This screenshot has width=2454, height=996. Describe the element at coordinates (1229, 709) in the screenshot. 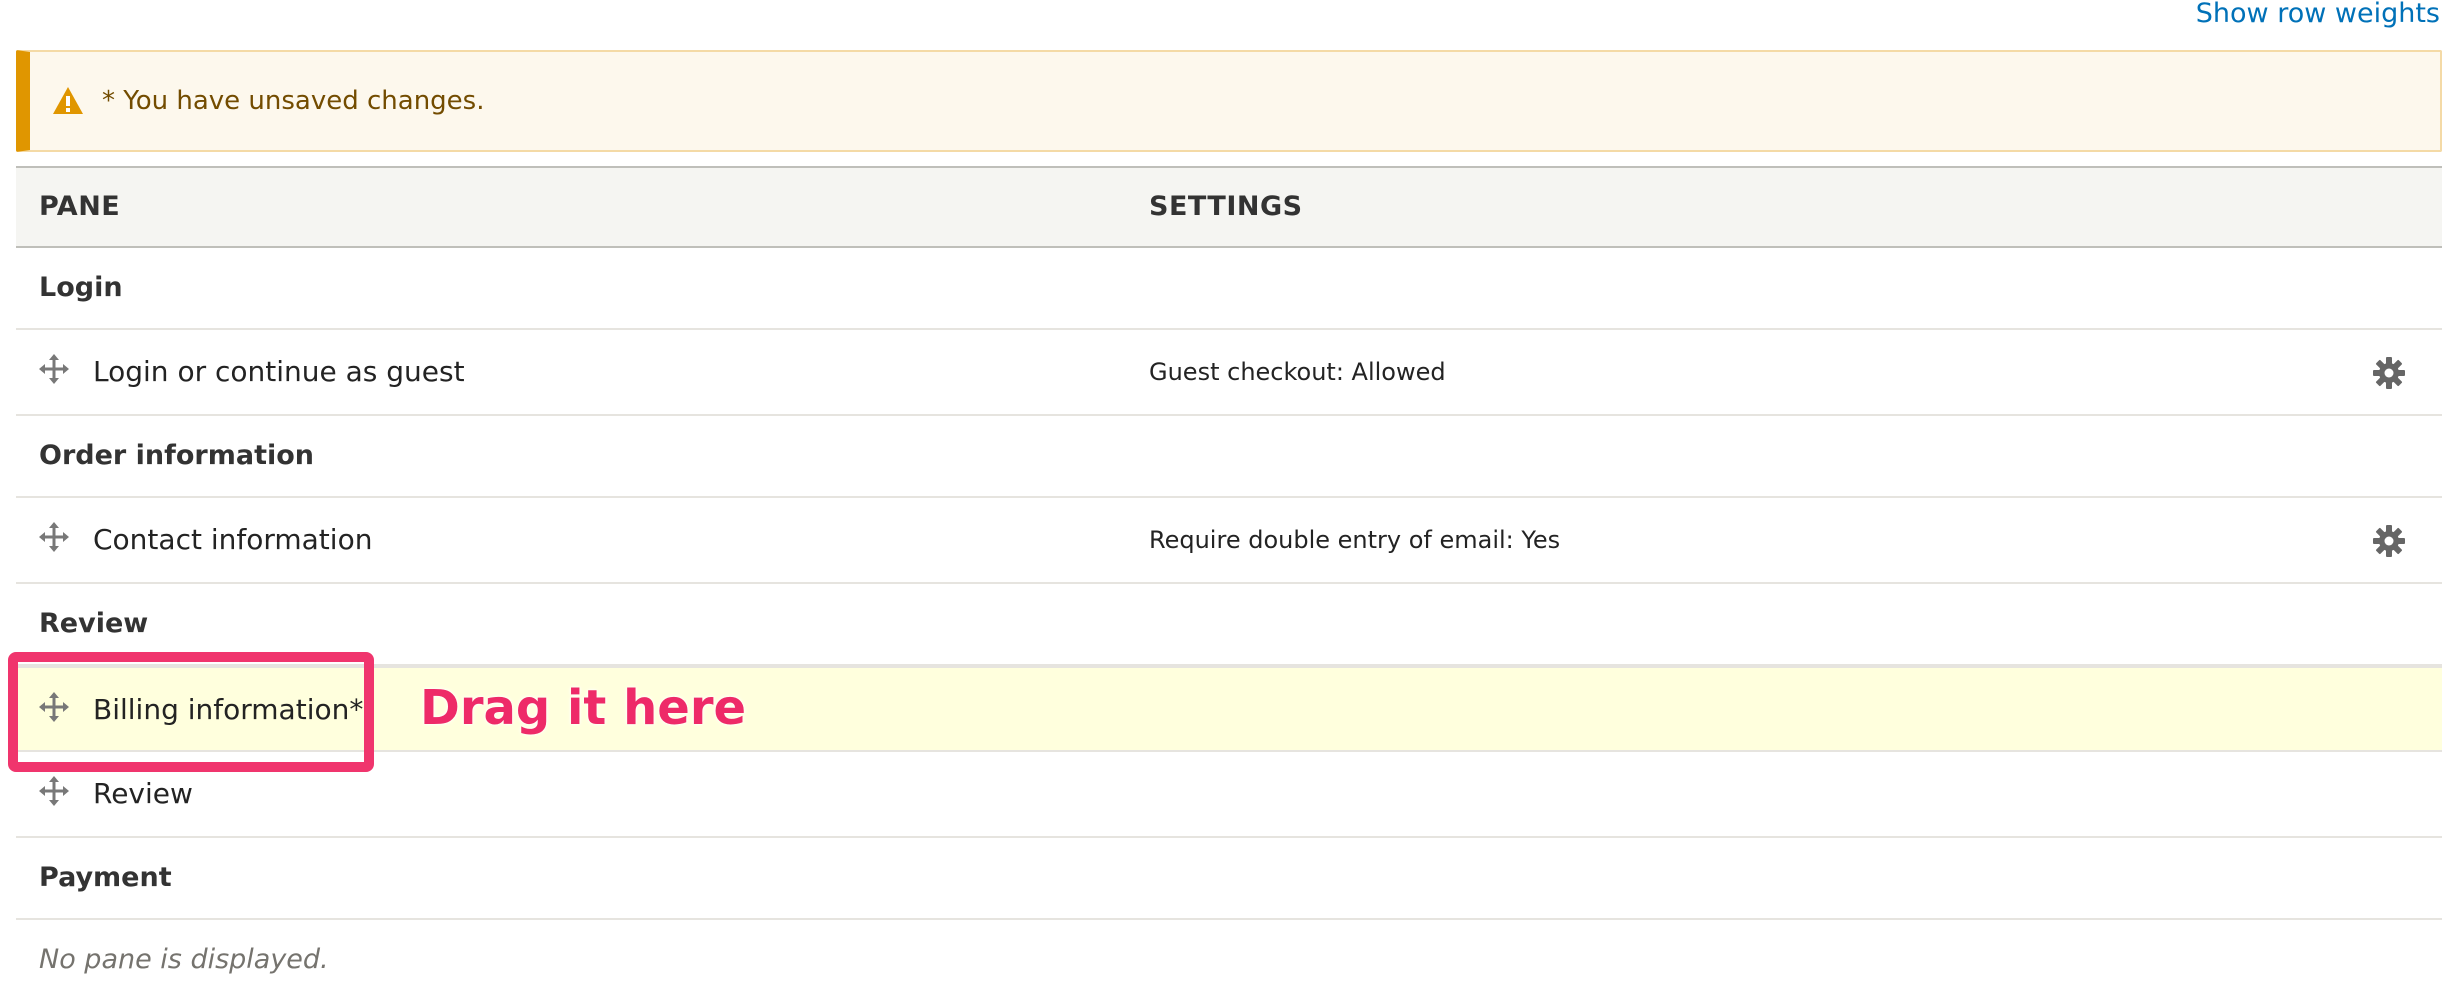

I see `pane-row-billing-information: Billing information*` at that location.